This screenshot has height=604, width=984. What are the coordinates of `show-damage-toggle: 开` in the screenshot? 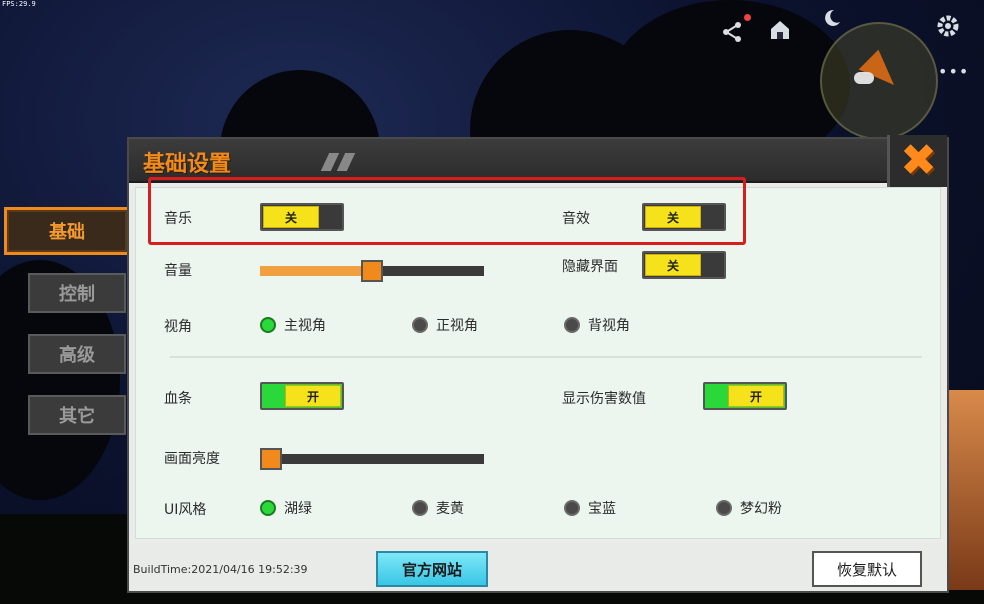 It's located at (745, 396).